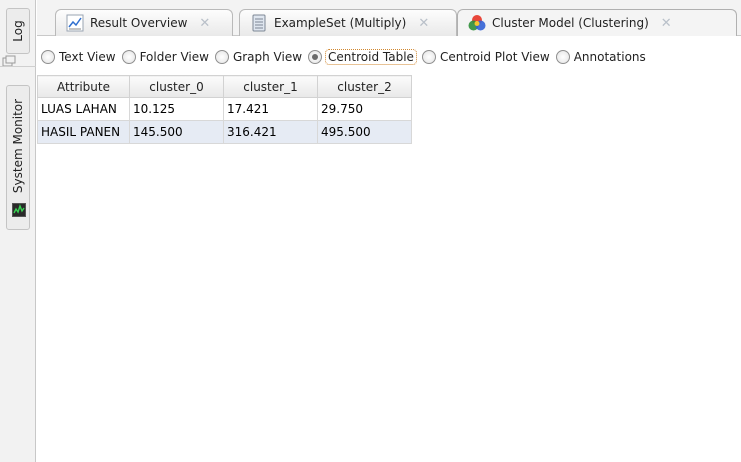 The height and width of the screenshot is (462, 741). What do you see at coordinates (364, 86) in the screenshot?
I see `column-header-cluster-2: cluster_2` at bounding box center [364, 86].